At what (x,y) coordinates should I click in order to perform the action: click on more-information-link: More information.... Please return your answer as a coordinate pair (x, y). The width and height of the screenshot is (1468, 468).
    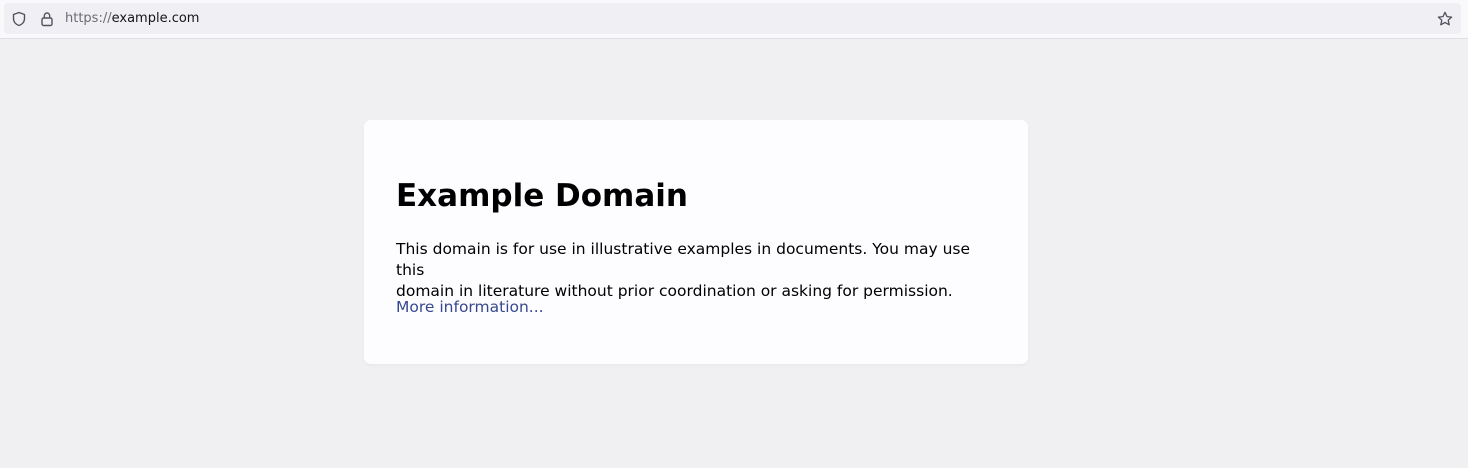
    Looking at the image, I should click on (470, 307).